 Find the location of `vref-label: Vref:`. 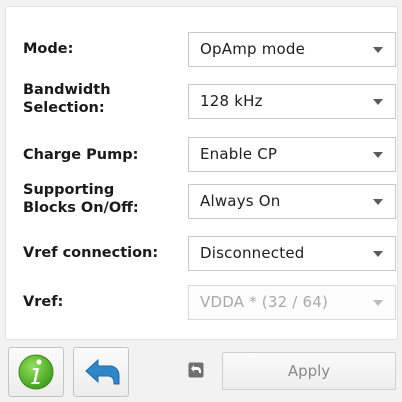

vref-label: Vref: is located at coordinates (43, 302).